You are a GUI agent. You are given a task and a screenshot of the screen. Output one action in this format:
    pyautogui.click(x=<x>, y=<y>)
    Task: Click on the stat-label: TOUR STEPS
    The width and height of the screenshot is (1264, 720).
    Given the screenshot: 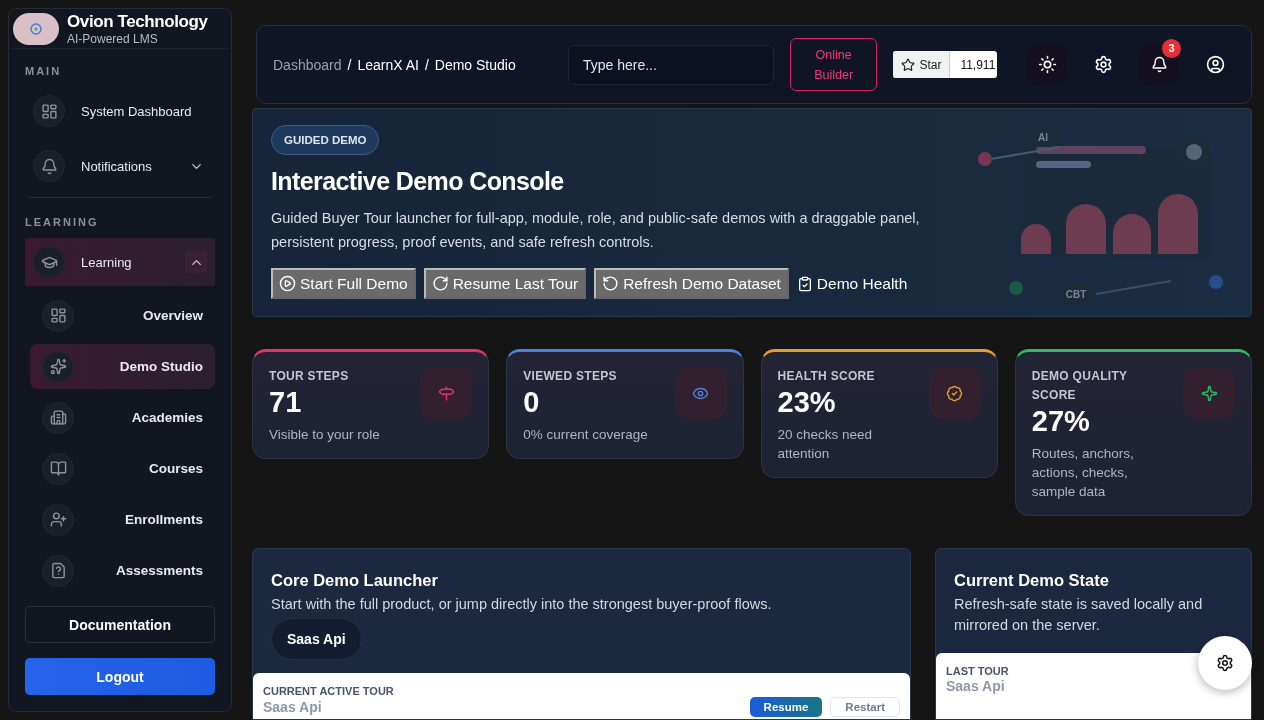 What is the action you would take?
    pyautogui.click(x=309, y=376)
    